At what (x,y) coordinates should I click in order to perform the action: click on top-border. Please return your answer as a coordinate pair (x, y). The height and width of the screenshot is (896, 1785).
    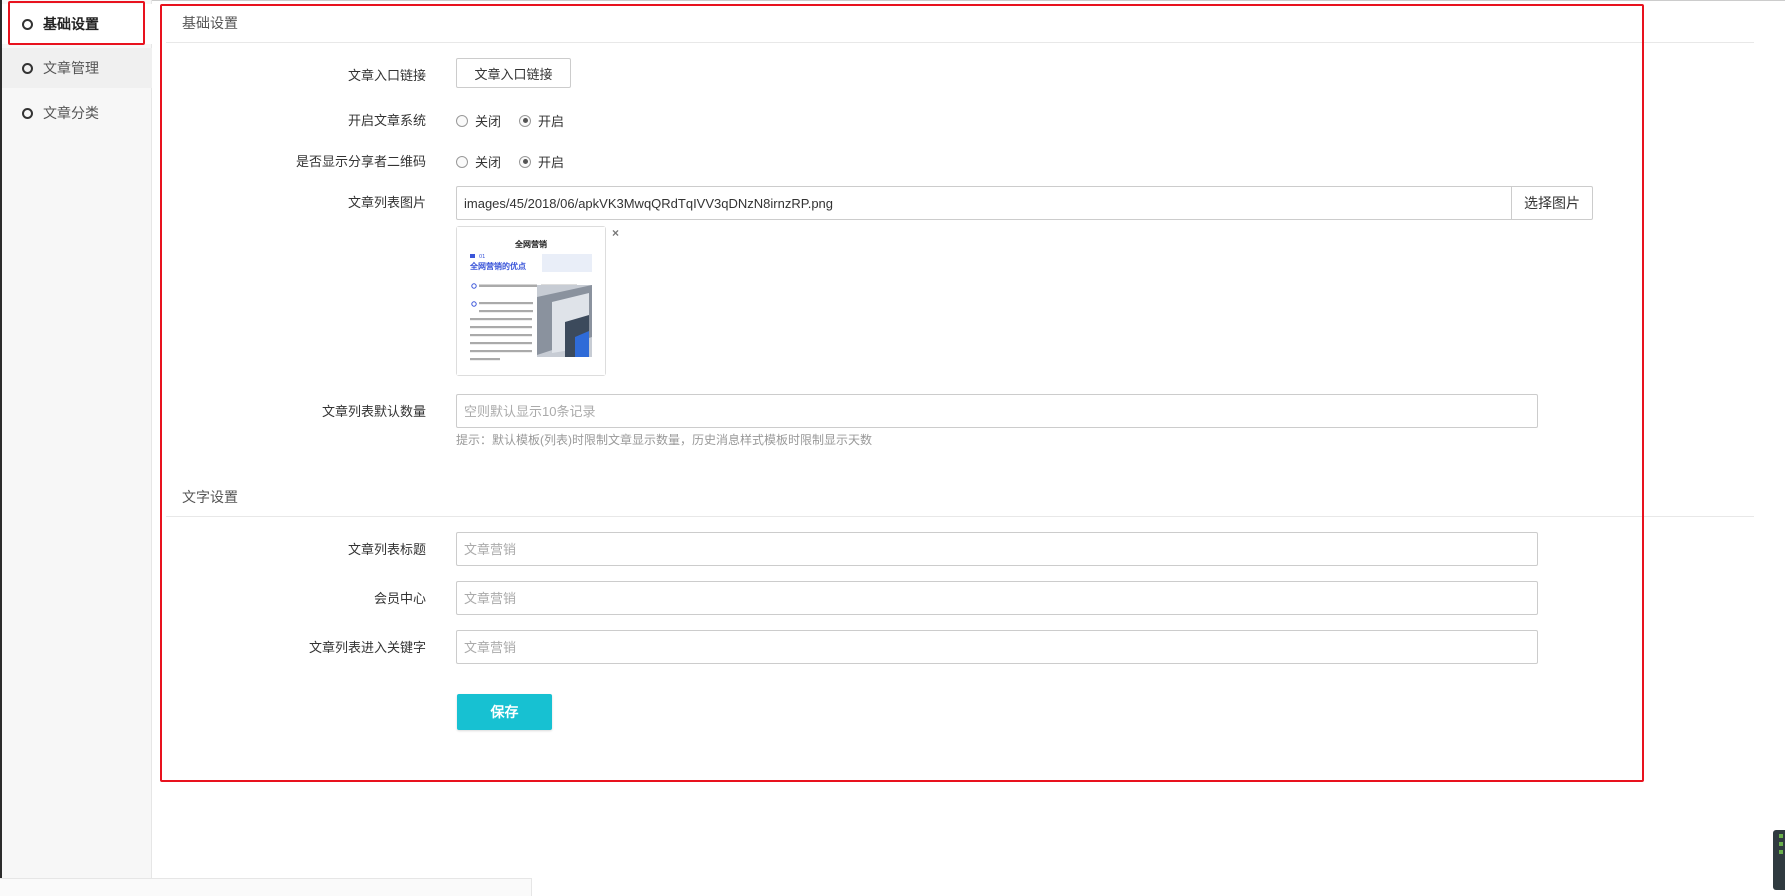
    Looking at the image, I should click on (968, 0).